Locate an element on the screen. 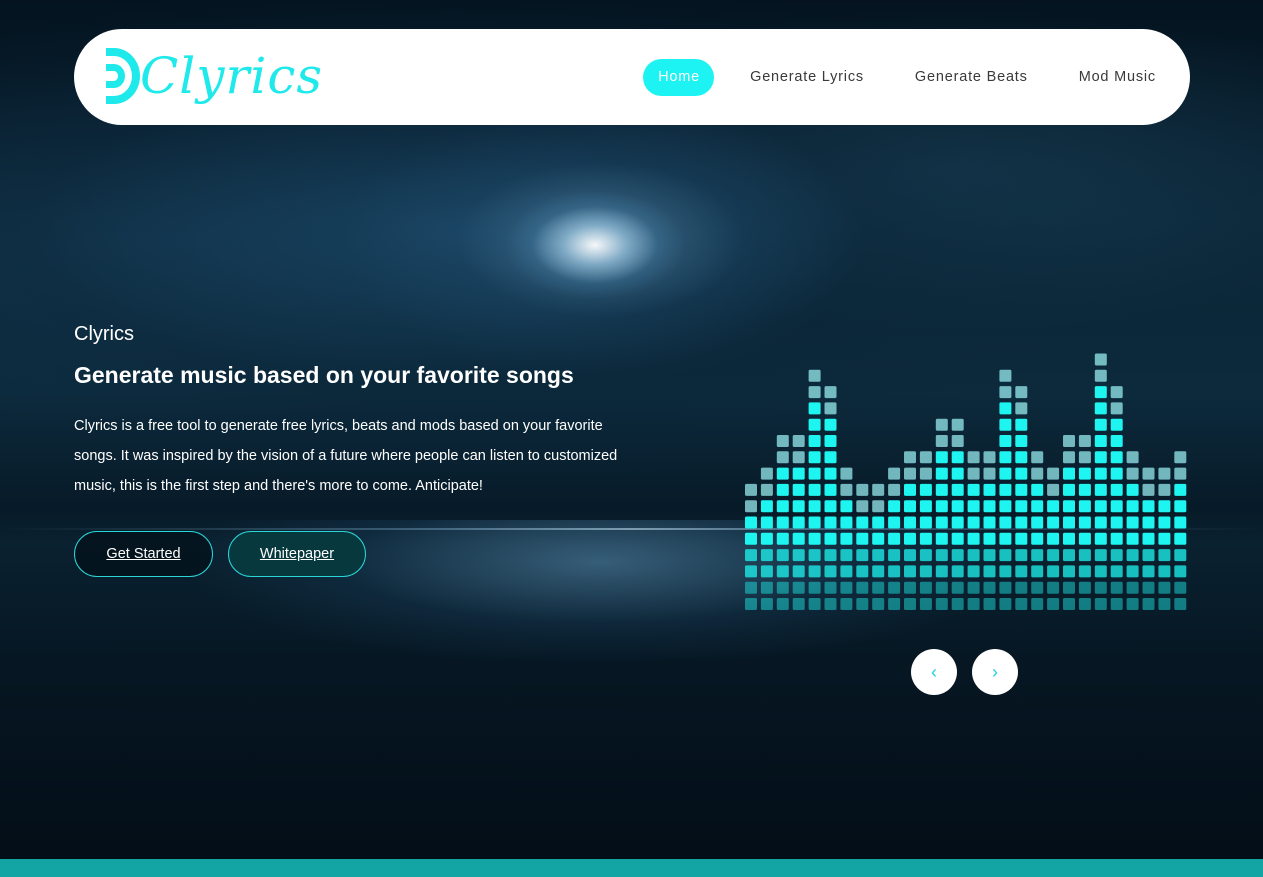 The width and height of the screenshot is (1263, 877). nav-home: Home is located at coordinates (679, 77).